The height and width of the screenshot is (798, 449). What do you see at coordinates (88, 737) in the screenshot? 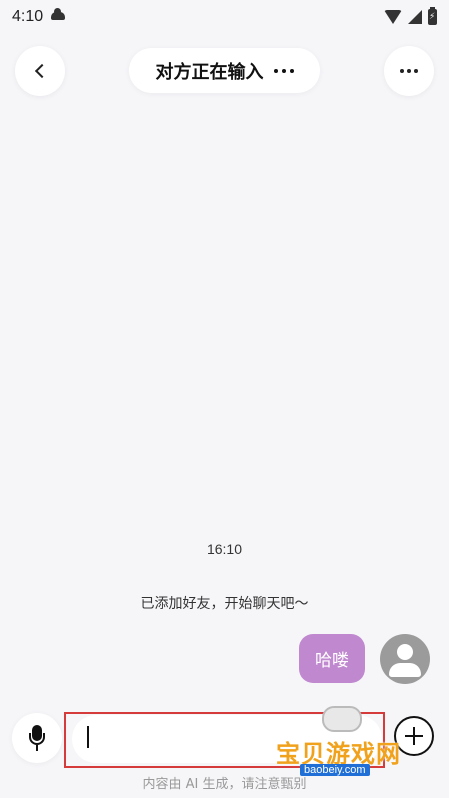
I see `text-caret` at bounding box center [88, 737].